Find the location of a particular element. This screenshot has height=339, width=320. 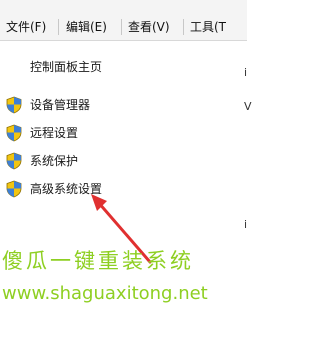

watermark-title: 傻瓜一键重装系统 is located at coordinates (98, 261).